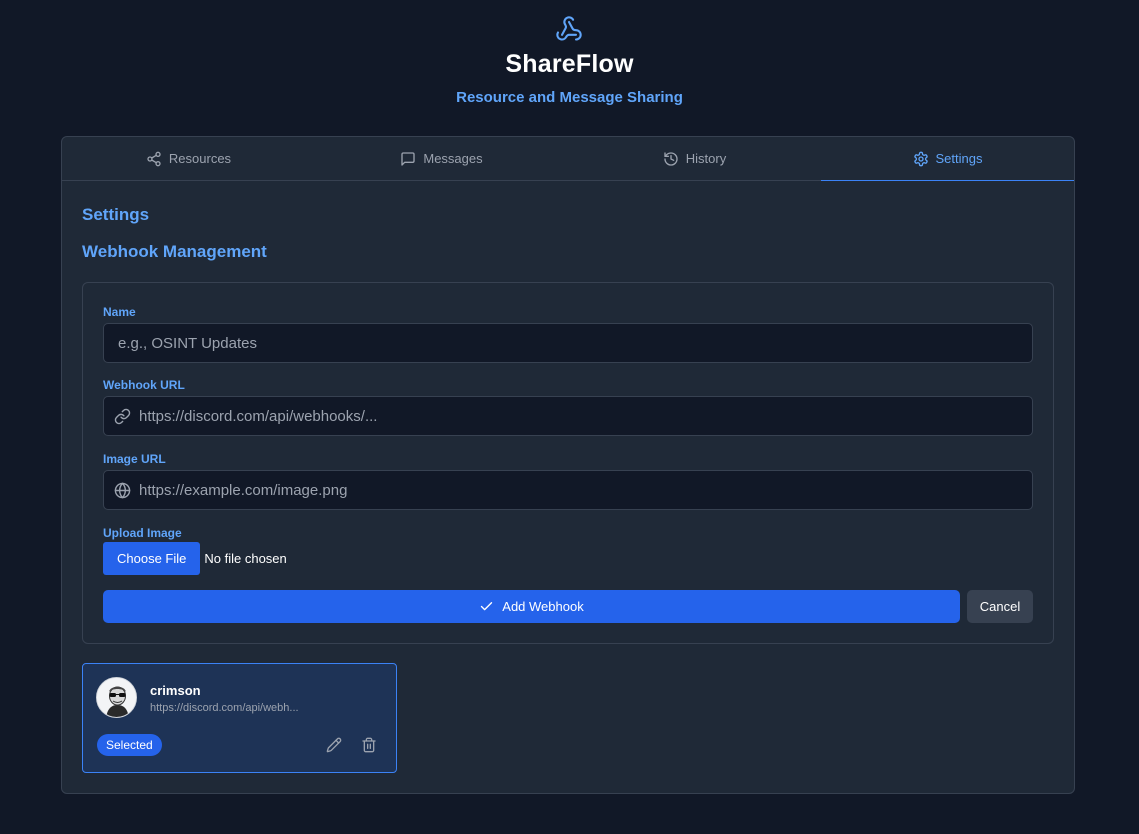  What do you see at coordinates (568, 490) in the screenshot?
I see `image-url-field: https://example.com/image.png` at bounding box center [568, 490].